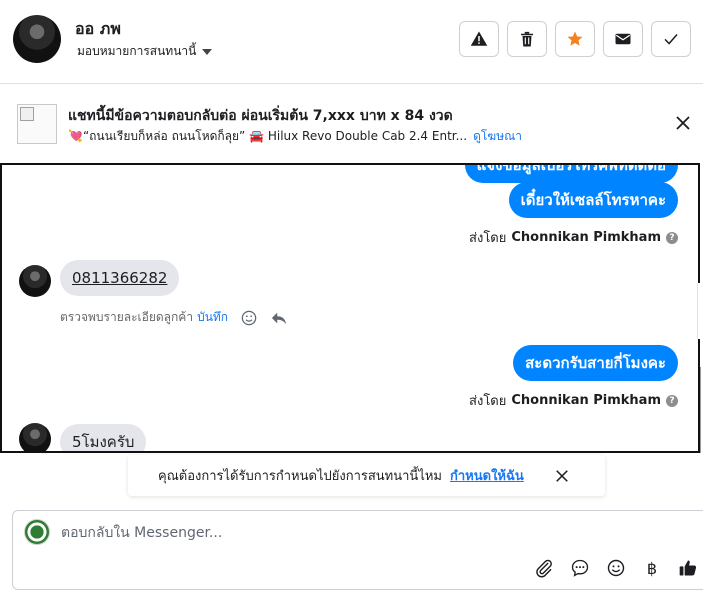 Image resolution: width=703 pixels, height=601 pixels. Describe the element at coordinates (207, 51) in the screenshot. I see `caret-down-icon` at that location.